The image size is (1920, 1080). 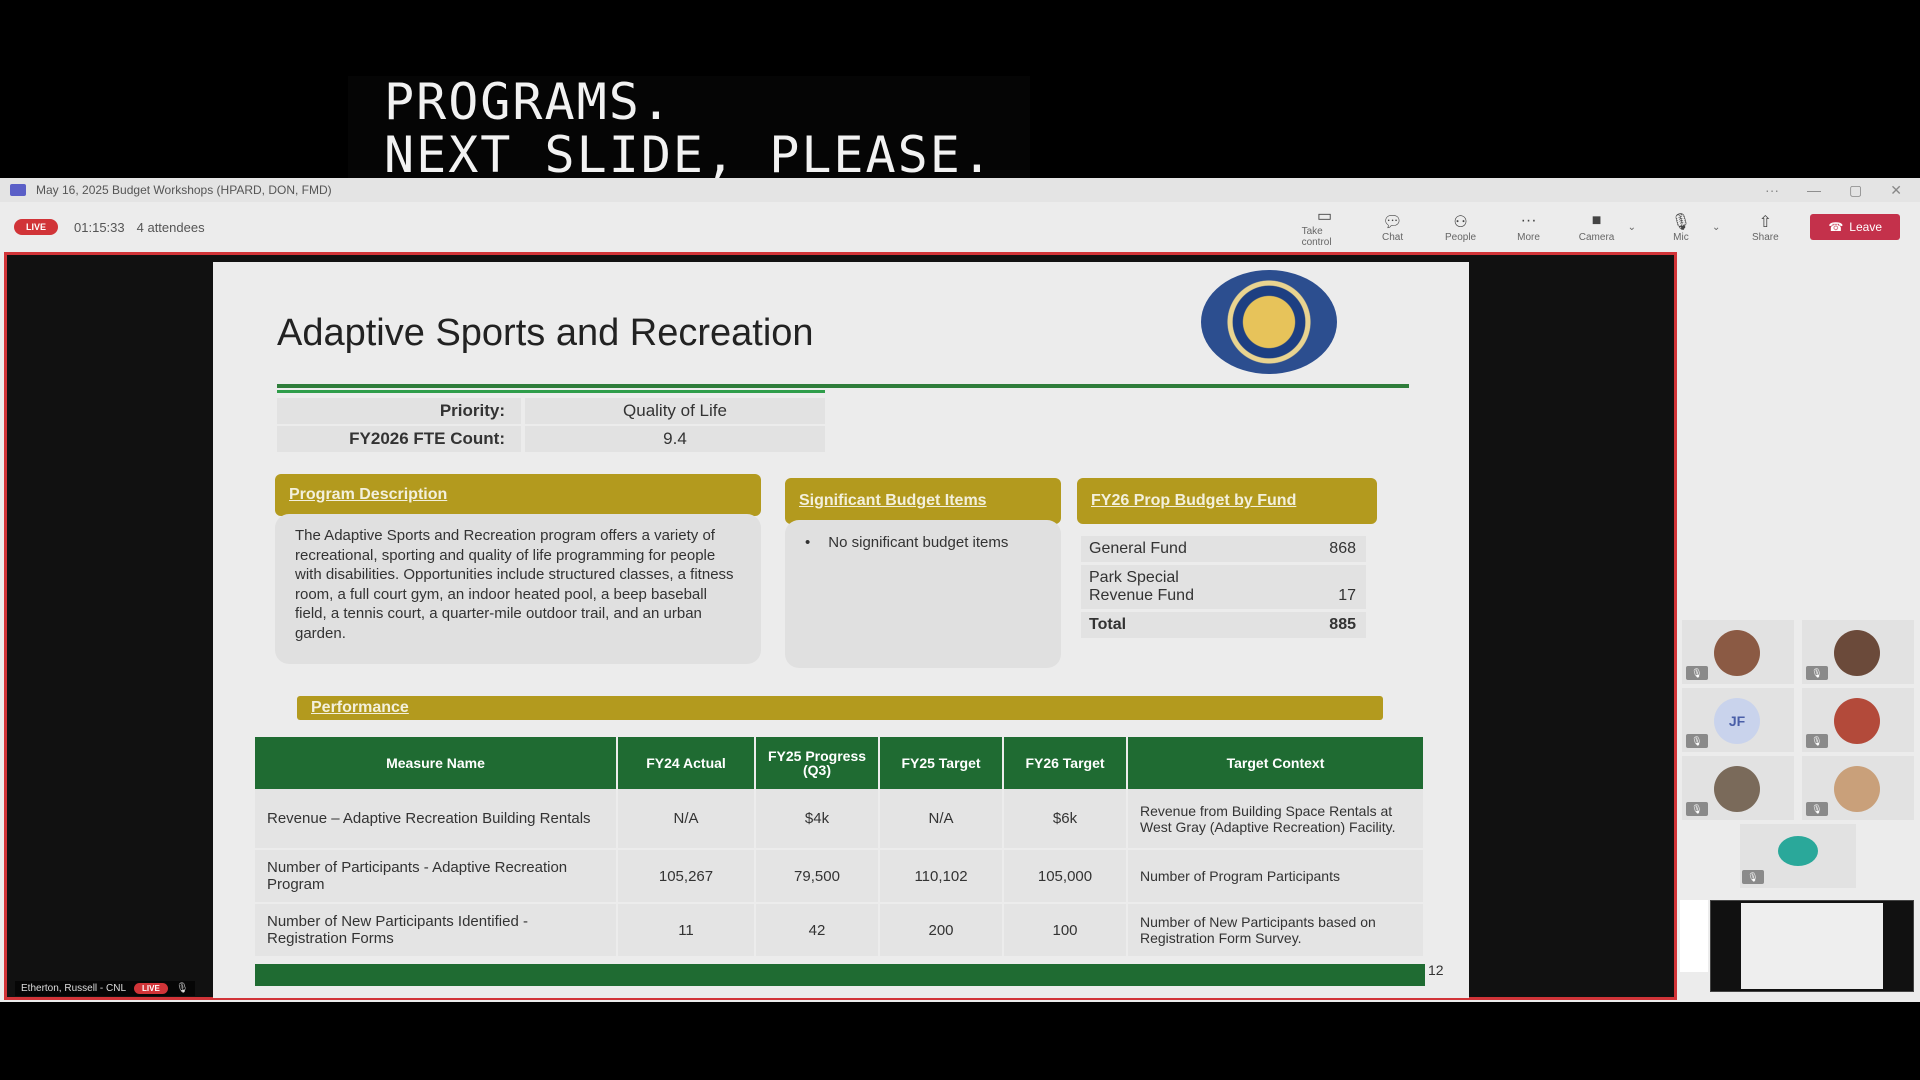 I want to click on share-icon: ⇧, so click(x=1765, y=222).